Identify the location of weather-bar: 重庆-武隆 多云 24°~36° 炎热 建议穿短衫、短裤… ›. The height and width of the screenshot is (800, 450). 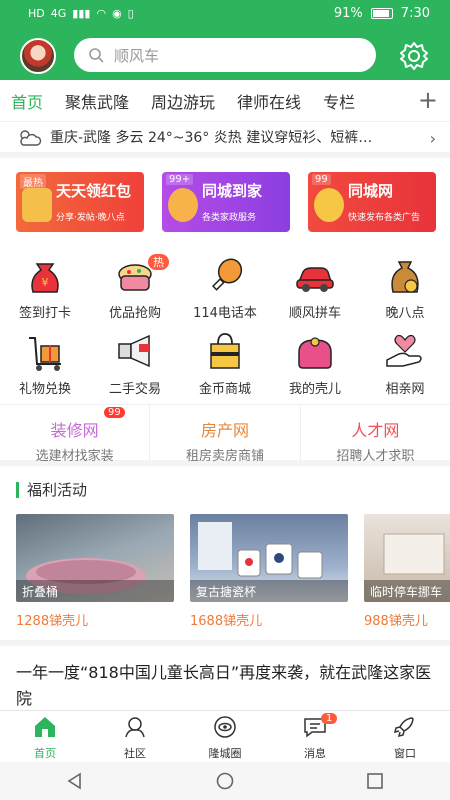
(225, 140).